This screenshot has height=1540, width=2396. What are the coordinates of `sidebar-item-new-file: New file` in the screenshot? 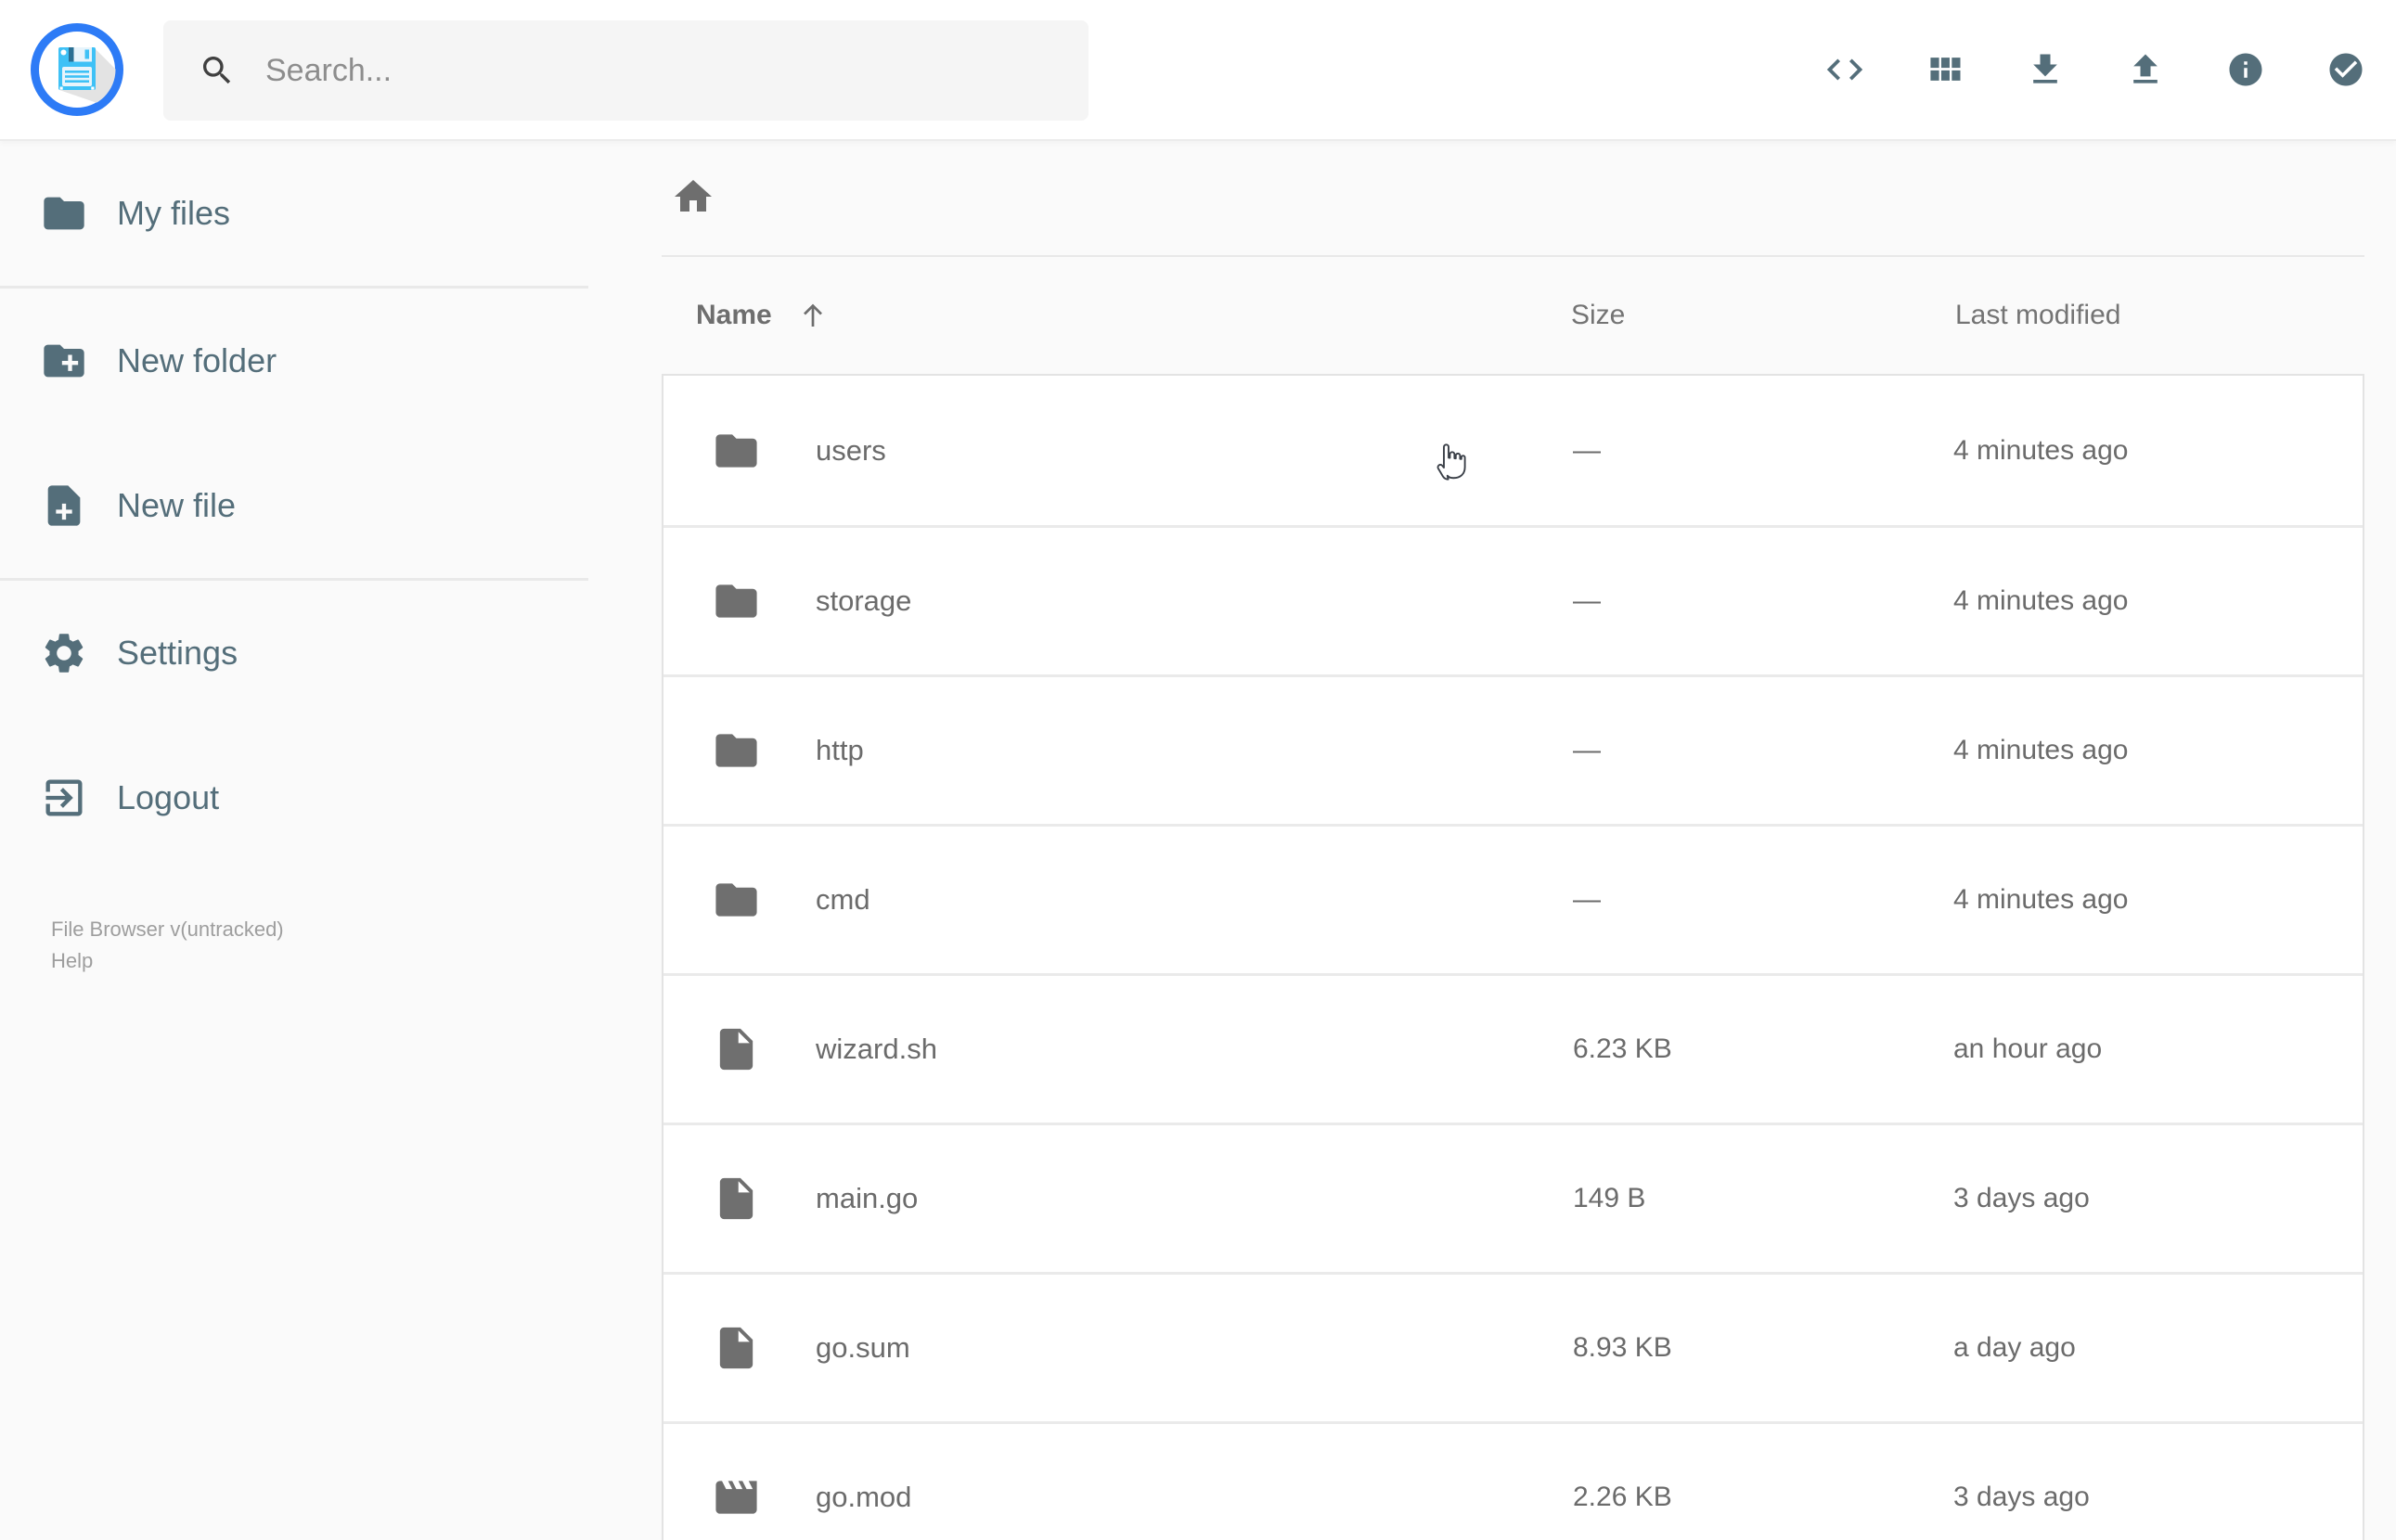 It's located at (294, 505).